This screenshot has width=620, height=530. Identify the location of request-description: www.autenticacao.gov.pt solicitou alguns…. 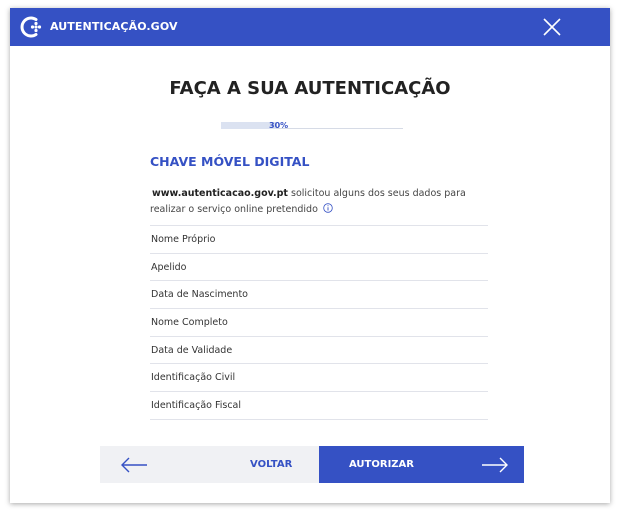
(320, 202).